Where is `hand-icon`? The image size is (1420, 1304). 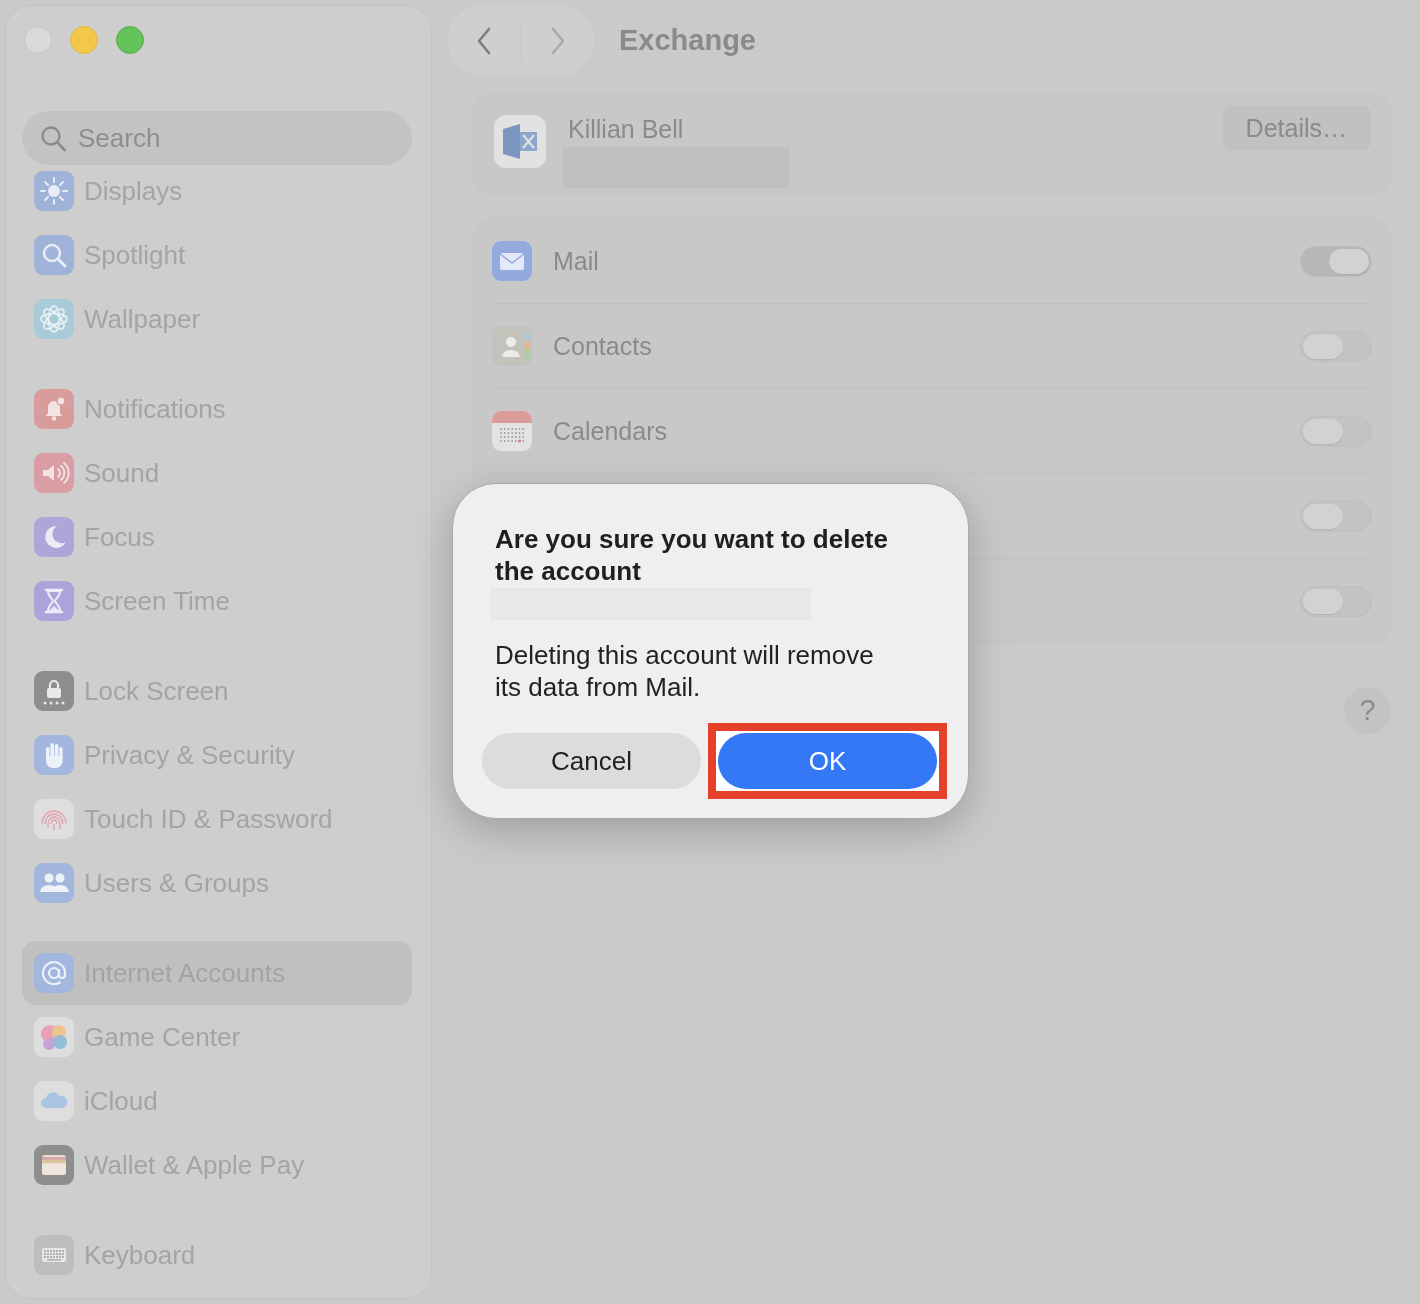 hand-icon is located at coordinates (54, 755).